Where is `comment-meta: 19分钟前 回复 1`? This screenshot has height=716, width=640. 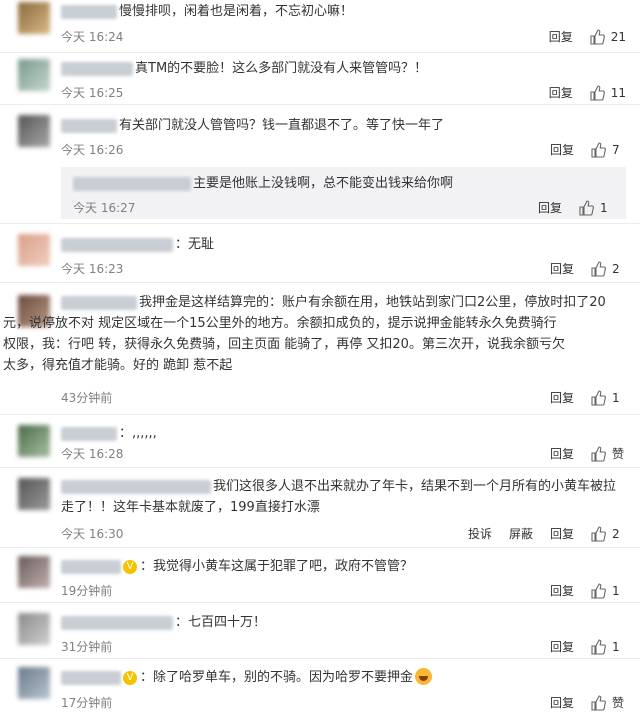 comment-meta: 19分钟前 回复 1 is located at coordinates (343, 591).